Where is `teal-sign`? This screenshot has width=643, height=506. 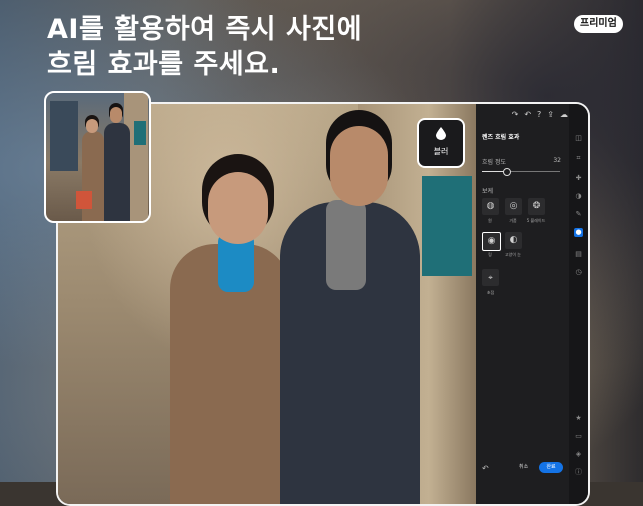 teal-sign is located at coordinates (447, 226).